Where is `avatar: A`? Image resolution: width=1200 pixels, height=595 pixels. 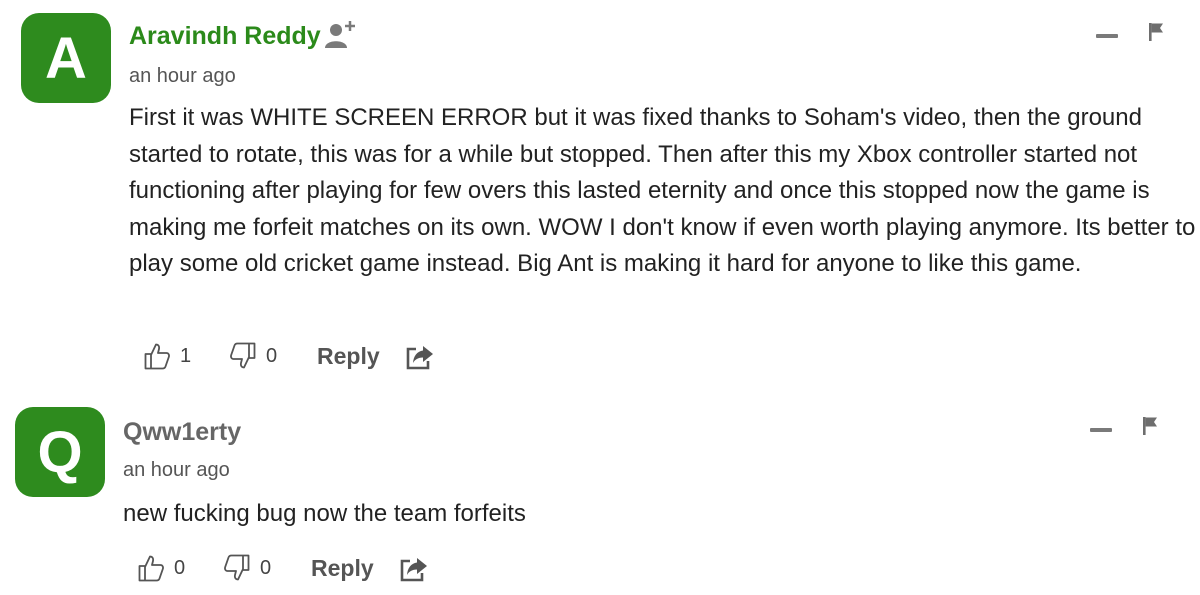
avatar: A is located at coordinates (66, 58).